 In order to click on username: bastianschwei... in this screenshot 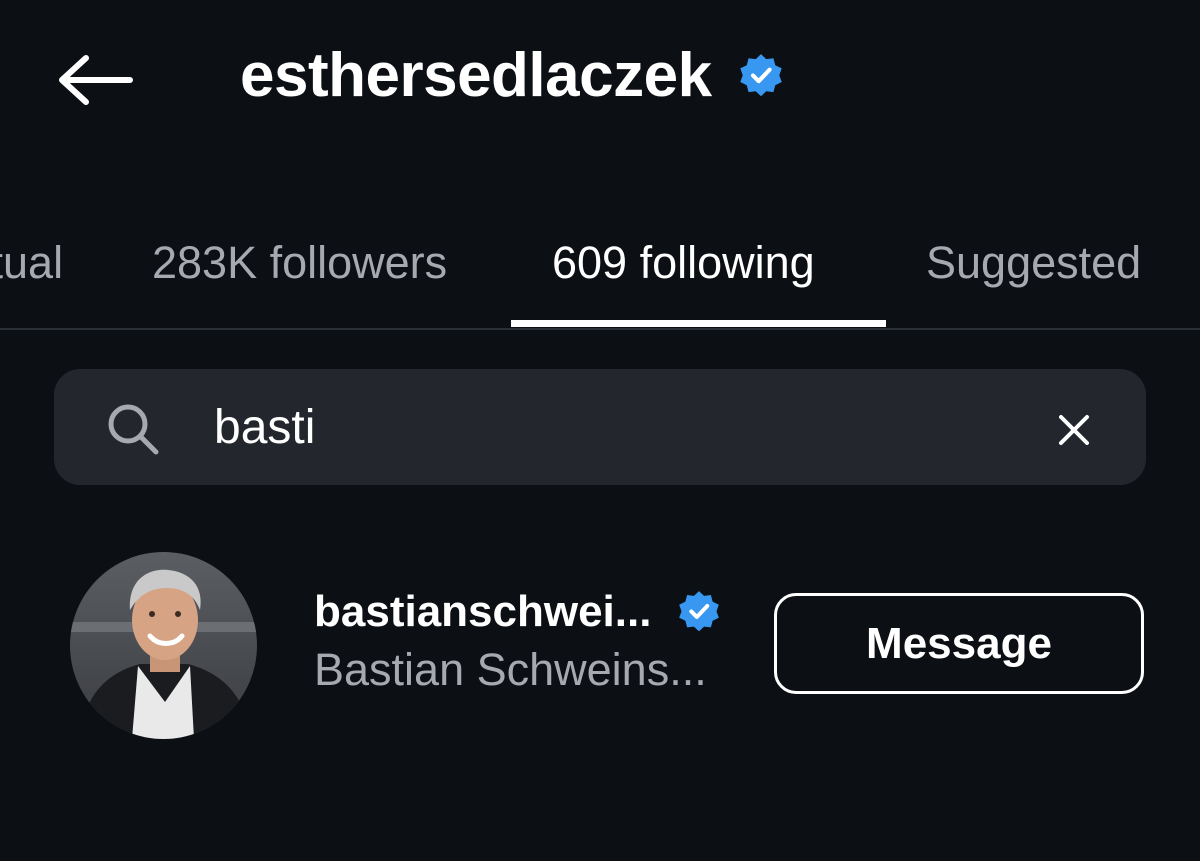, I will do `click(482, 612)`.